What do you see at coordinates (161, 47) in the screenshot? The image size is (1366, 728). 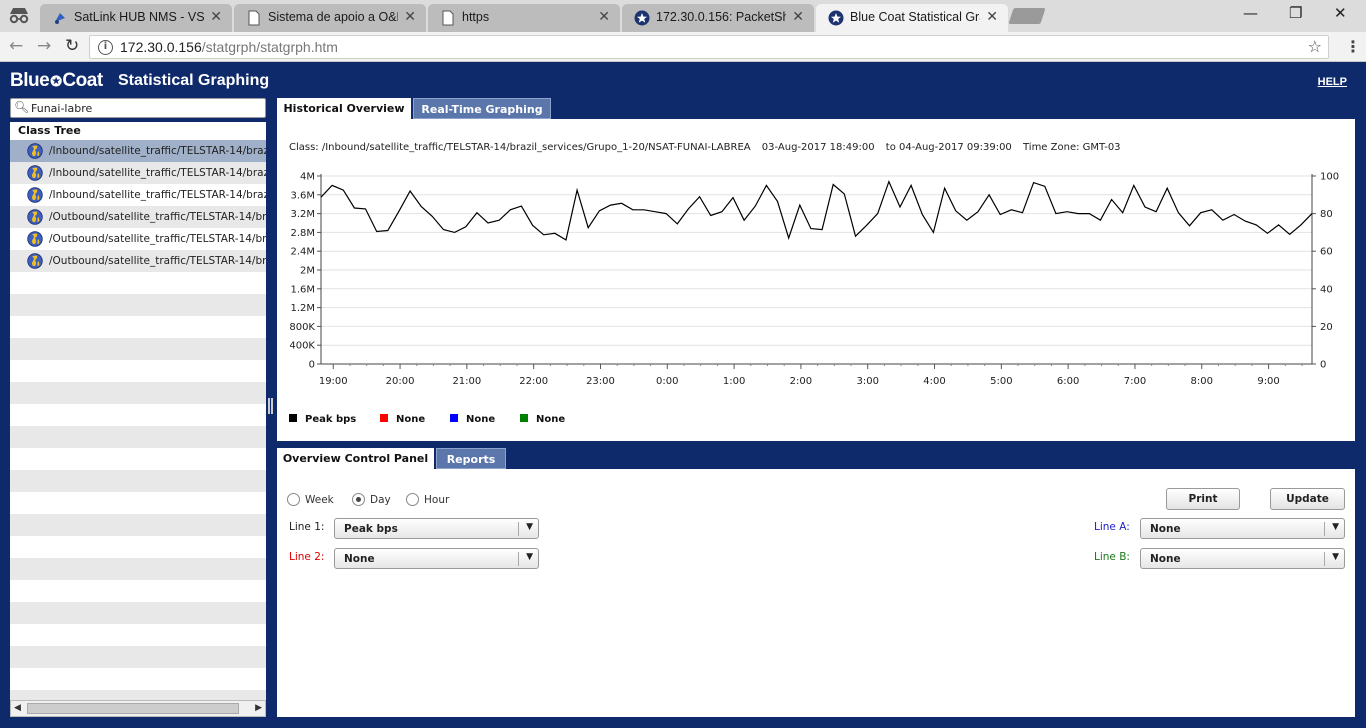 I see `url-host: 172.30.0.156` at bounding box center [161, 47].